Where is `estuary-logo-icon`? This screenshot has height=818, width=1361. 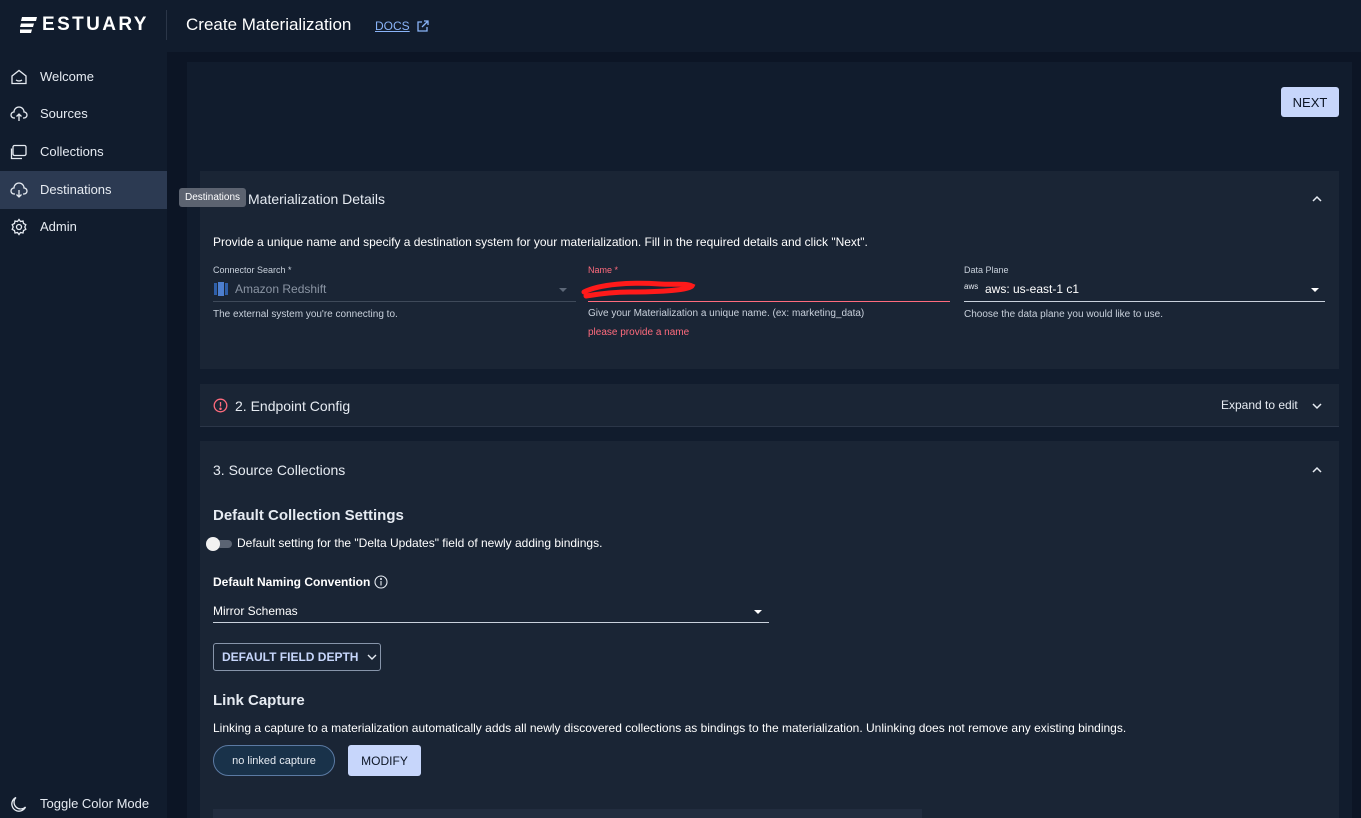
estuary-logo-icon is located at coordinates (28, 25).